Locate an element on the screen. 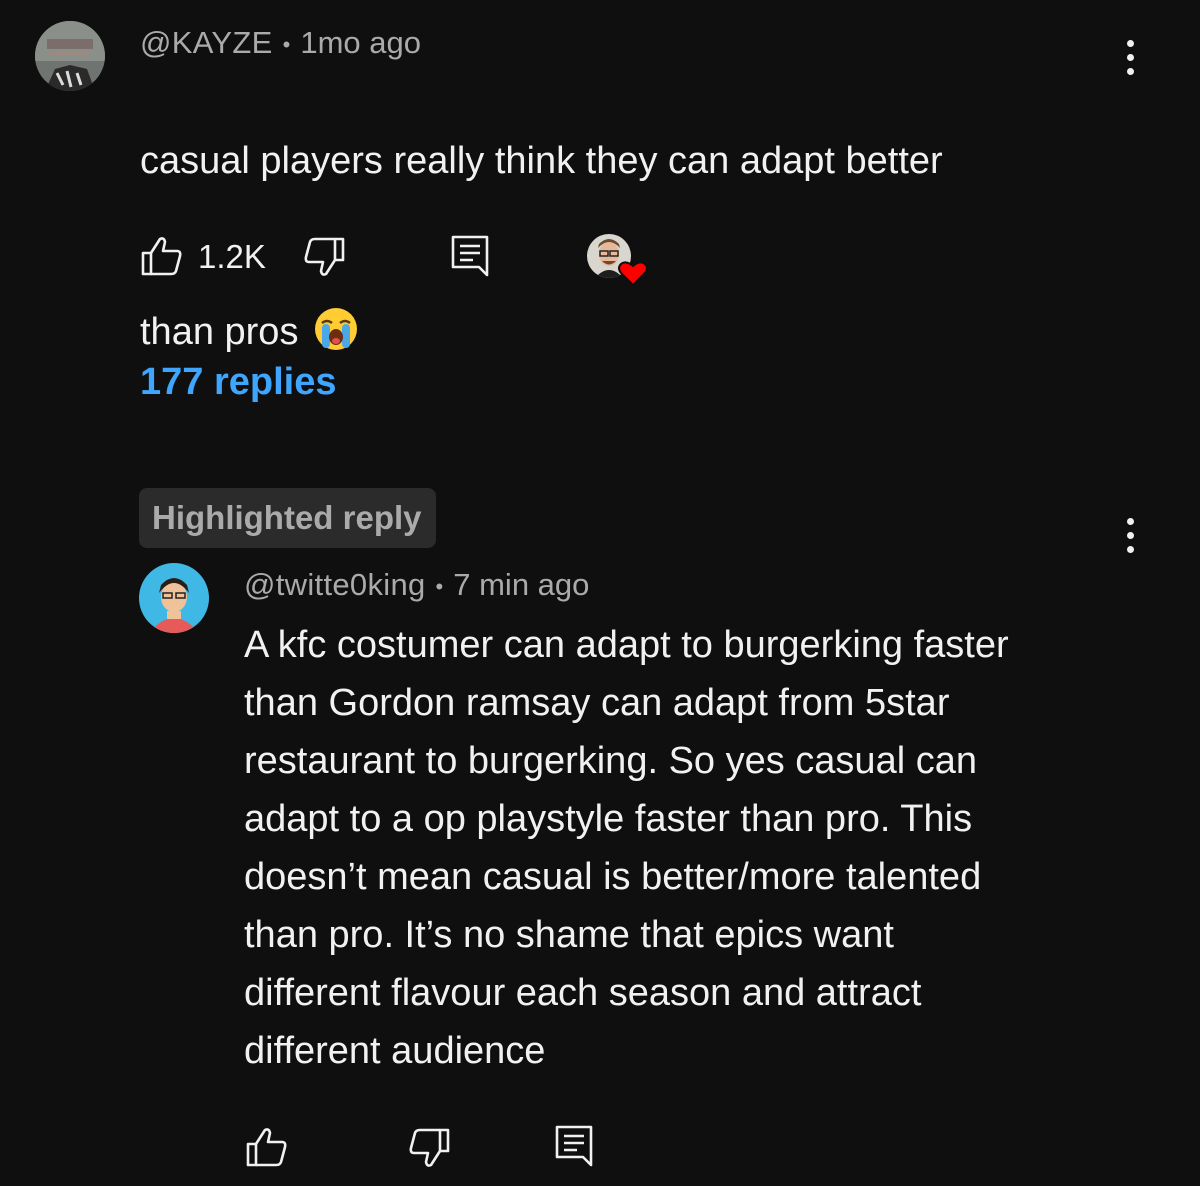 This screenshot has width=1200, height=1186. reply-like-button is located at coordinates (267, 1147).